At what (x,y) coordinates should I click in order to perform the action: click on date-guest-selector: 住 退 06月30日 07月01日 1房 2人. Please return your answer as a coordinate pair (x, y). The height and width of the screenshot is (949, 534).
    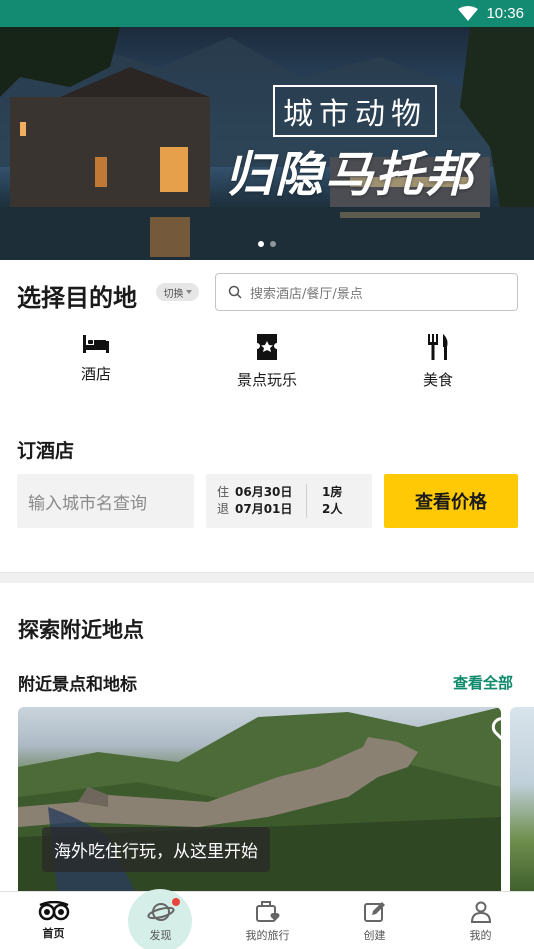
    Looking at the image, I should click on (289, 501).